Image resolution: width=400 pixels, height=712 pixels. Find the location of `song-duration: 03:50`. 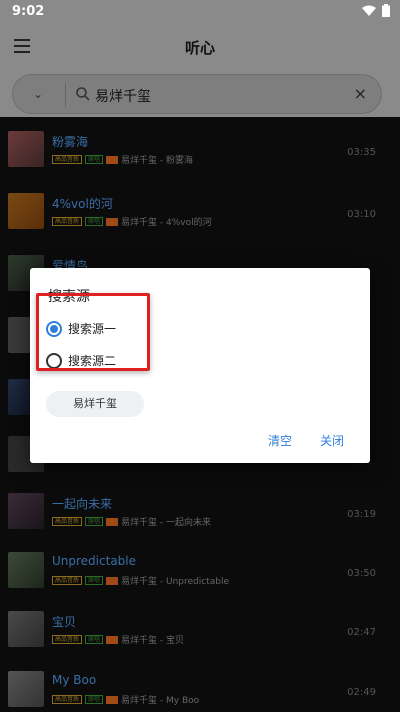

song-duration: 03:50 is located at coordinates (361, 573).